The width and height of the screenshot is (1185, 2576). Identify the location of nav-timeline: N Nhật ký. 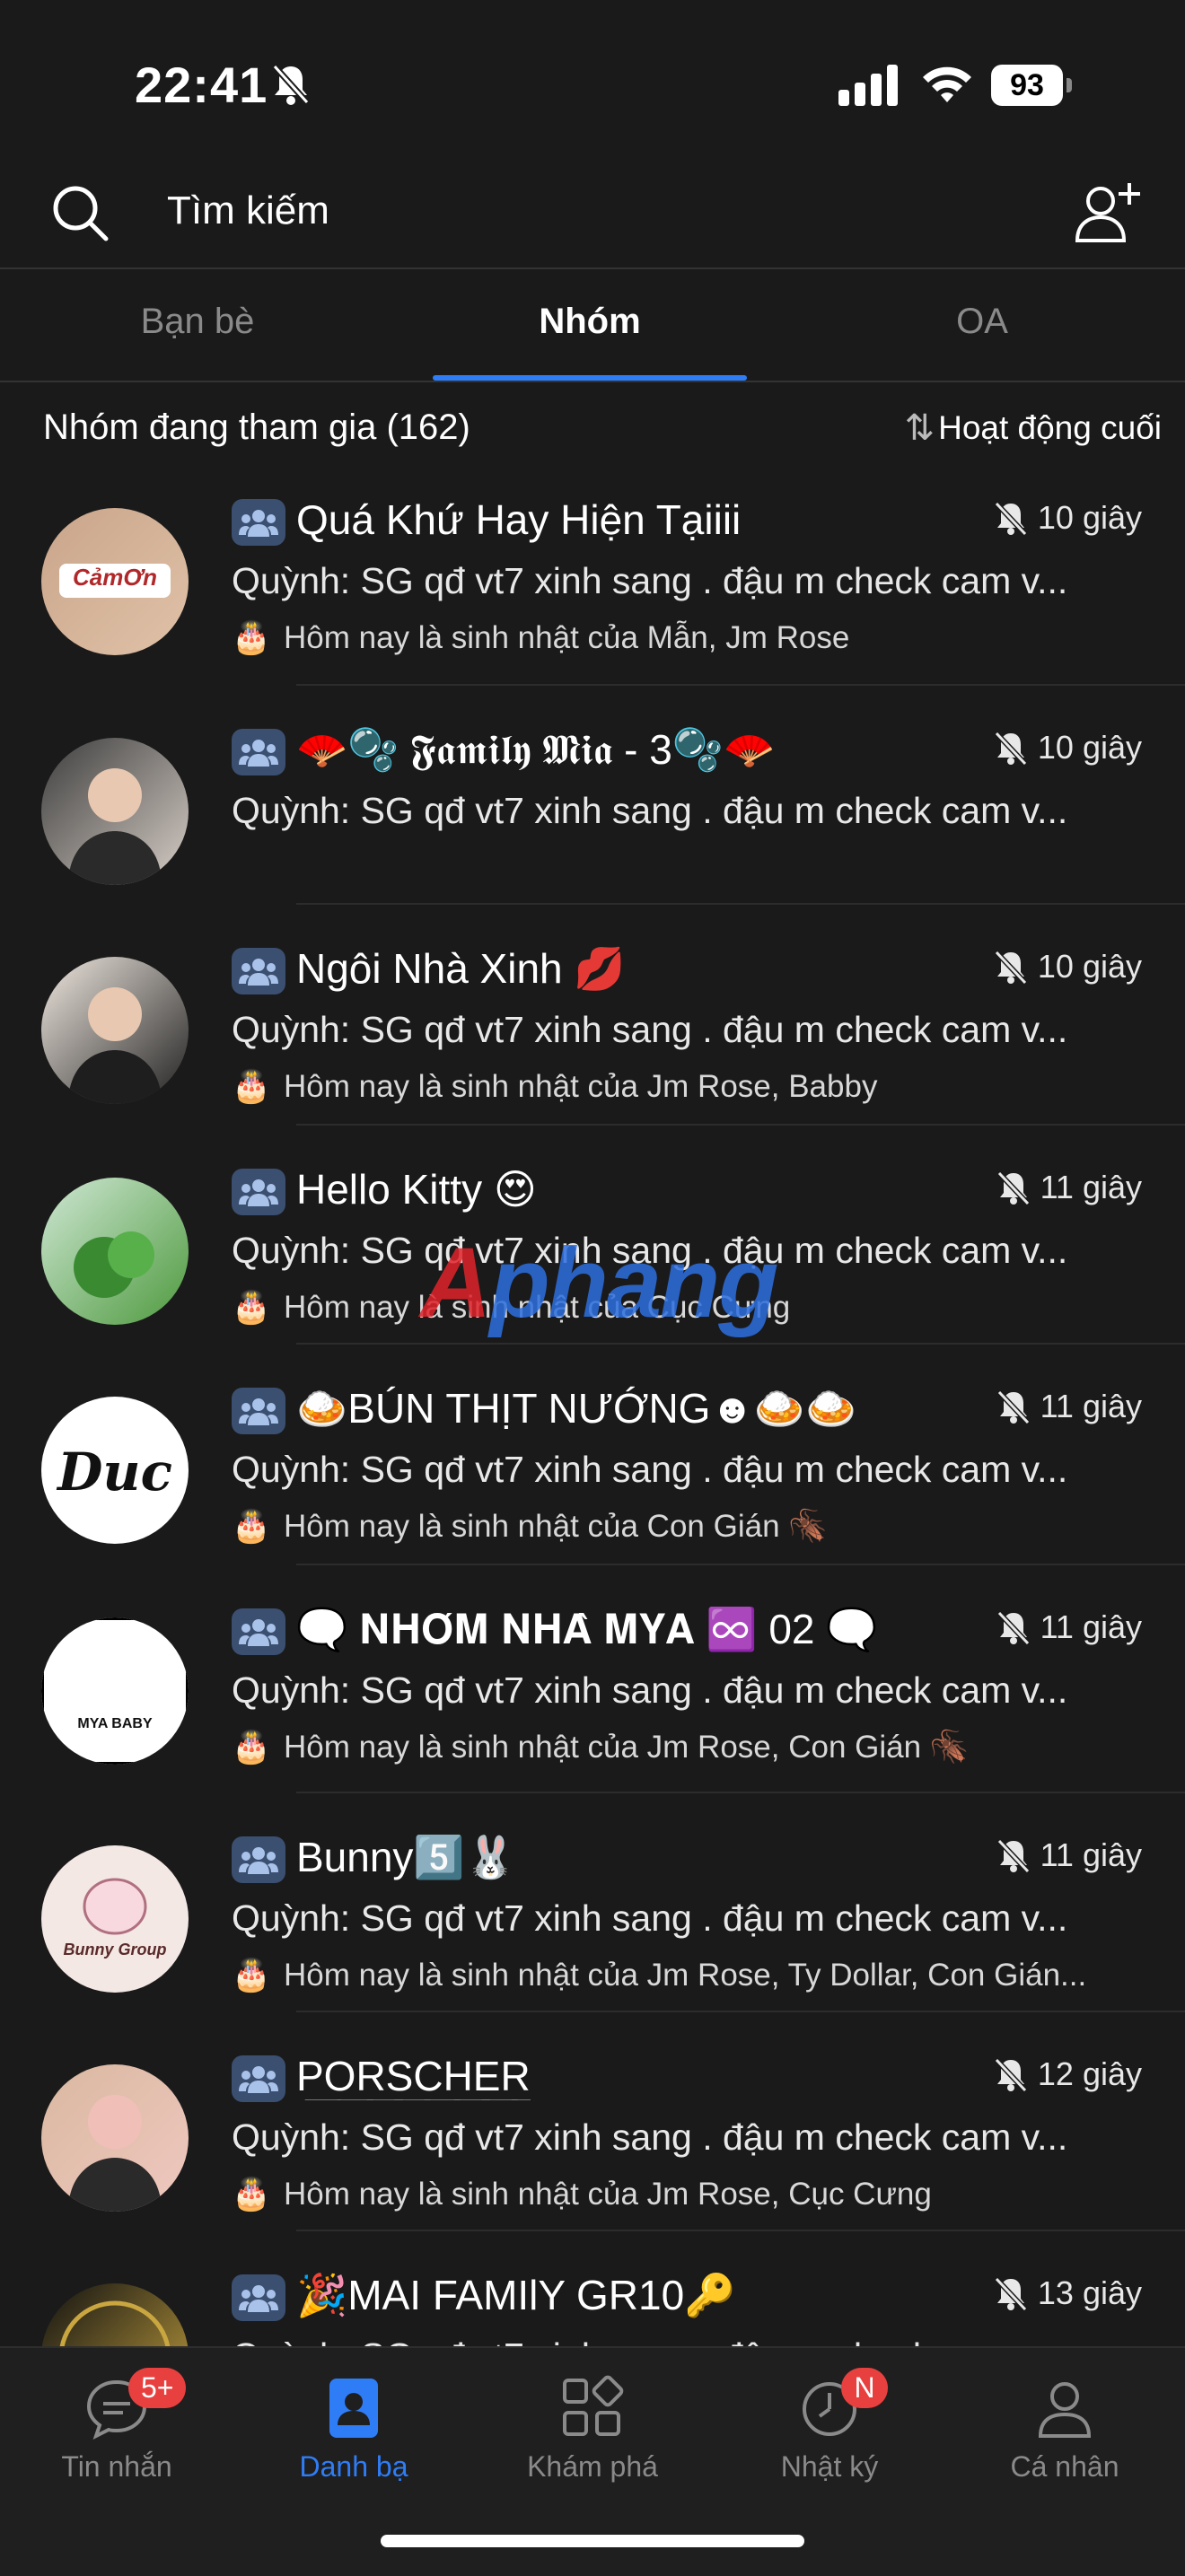
(829, 2425).